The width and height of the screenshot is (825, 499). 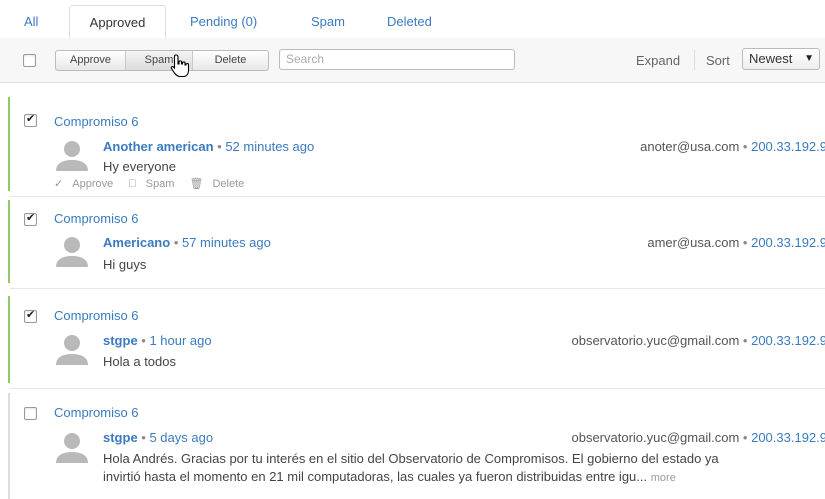 I want to click on chevron-down-icon: ▼, so click(x=809, y=58).